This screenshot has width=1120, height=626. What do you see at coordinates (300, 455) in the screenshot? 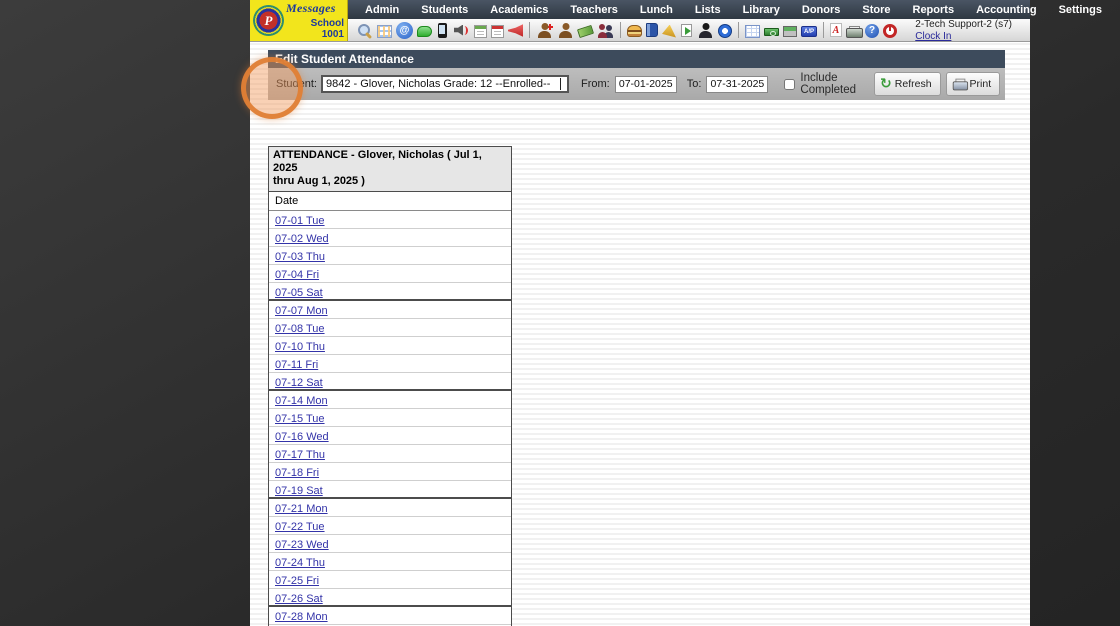
I see `date-link-07-17-thu: 07-17 Thu` at bounding box center [300, 455].